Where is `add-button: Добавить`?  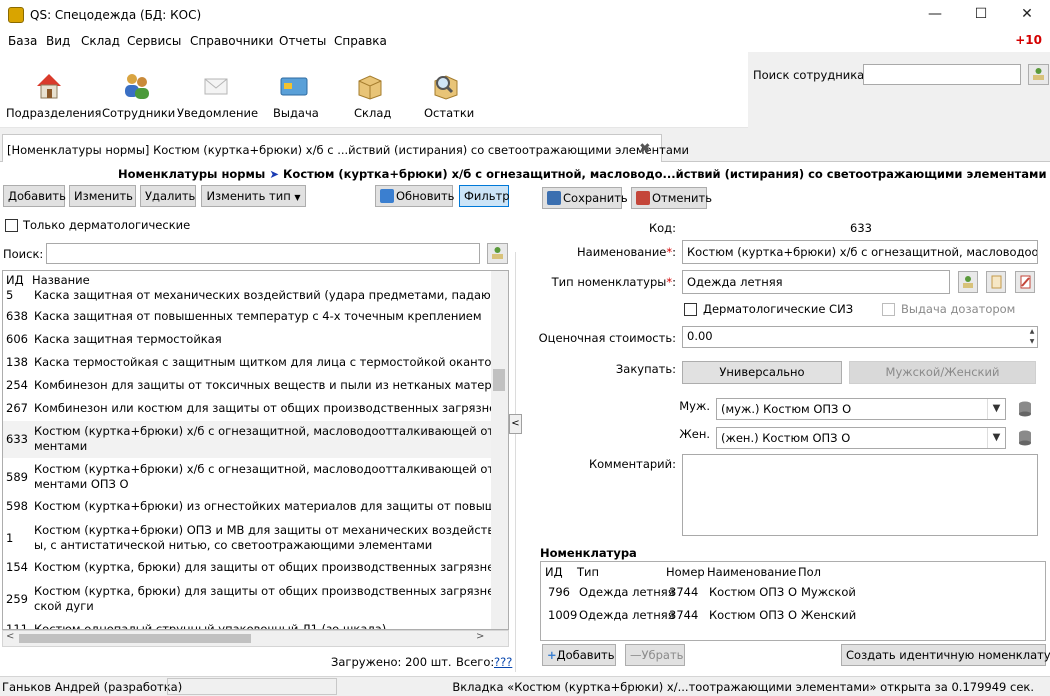 add-button: Добавить is located at coordinates (34, 196).